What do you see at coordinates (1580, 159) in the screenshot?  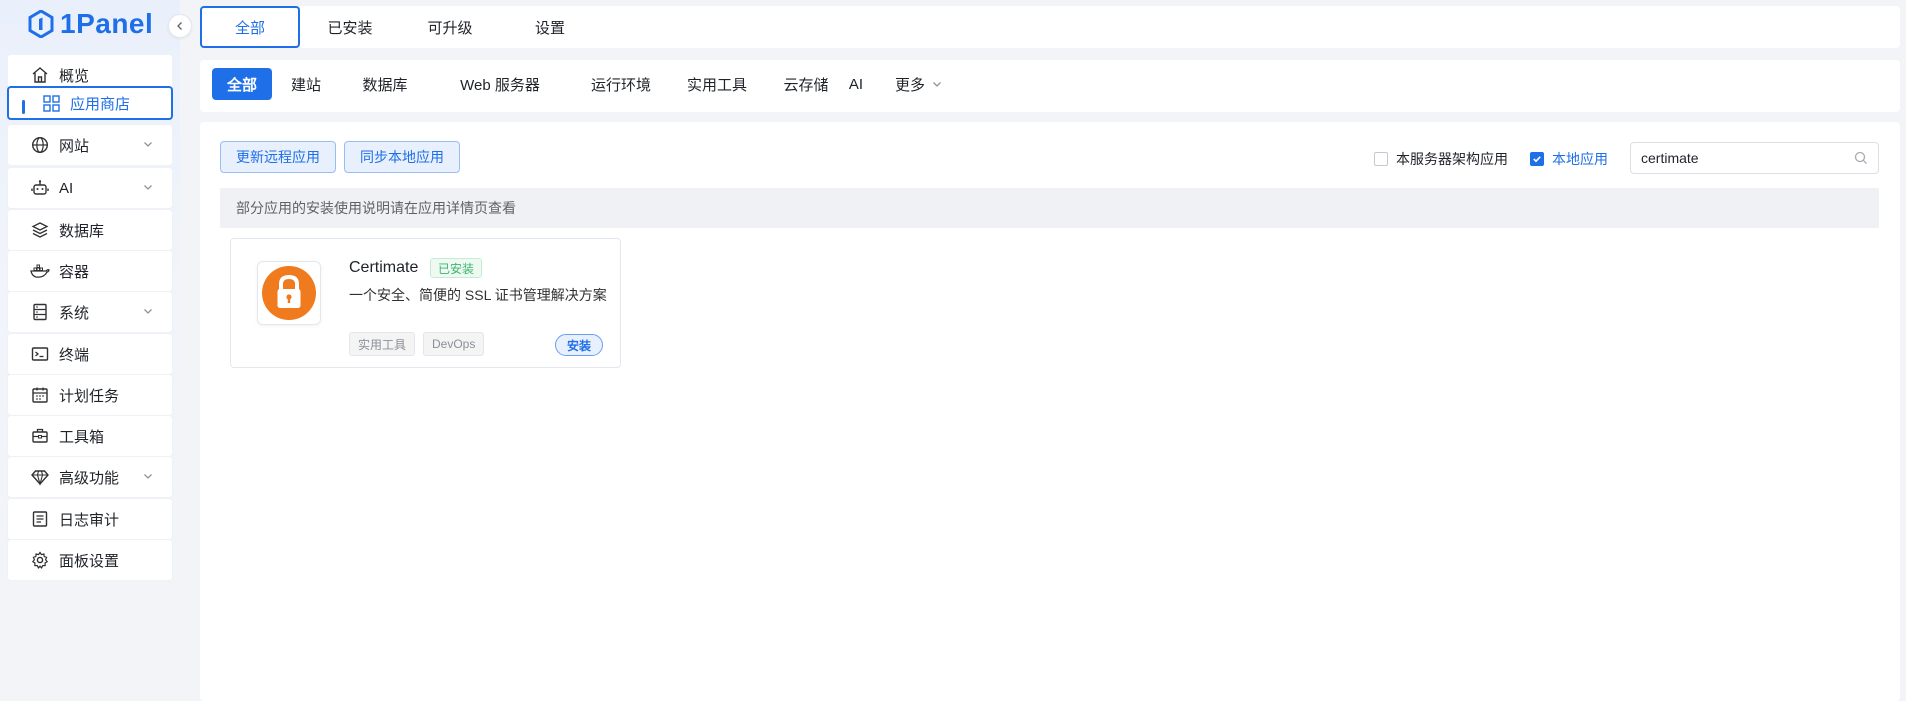 I see `local-apps-label: 本地应用` at bounding box center [1580, 159].